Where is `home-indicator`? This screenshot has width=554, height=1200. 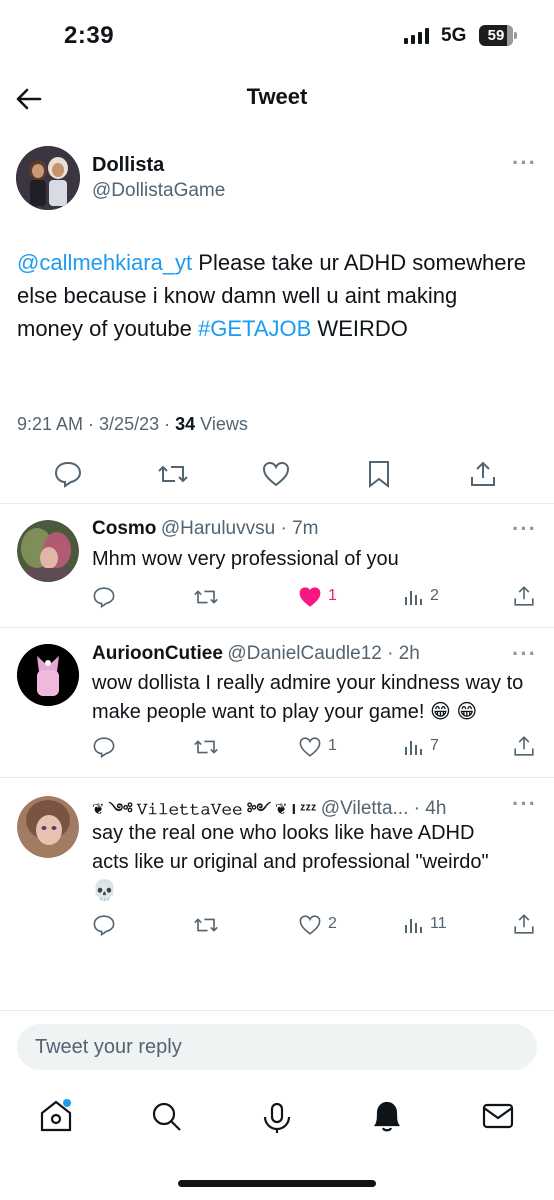
home-indicator is located at coordinates (277, 1183).